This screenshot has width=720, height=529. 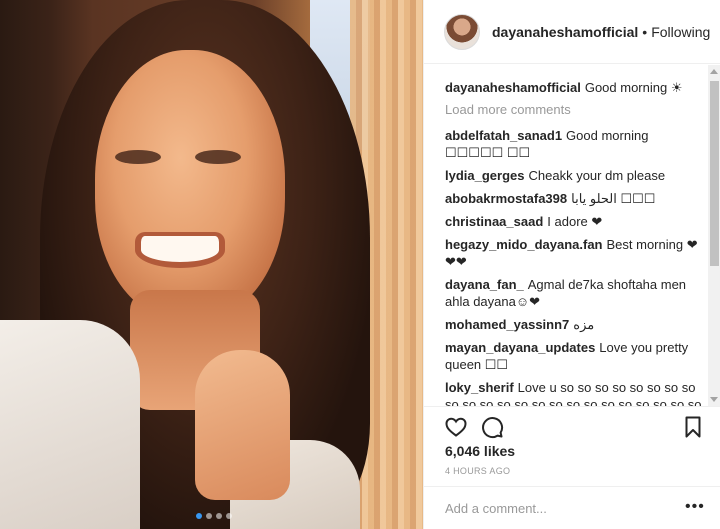 I want to click on comment: lydia_gerges Cheakk your dm please, so click(x=577, y=175).